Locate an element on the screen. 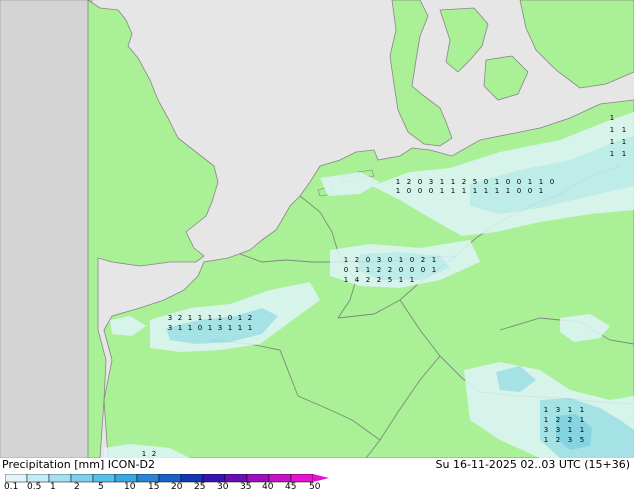 The width and height of the screenshot is (634, 492). precip-value: 5 is located at coordinates (582, 440).